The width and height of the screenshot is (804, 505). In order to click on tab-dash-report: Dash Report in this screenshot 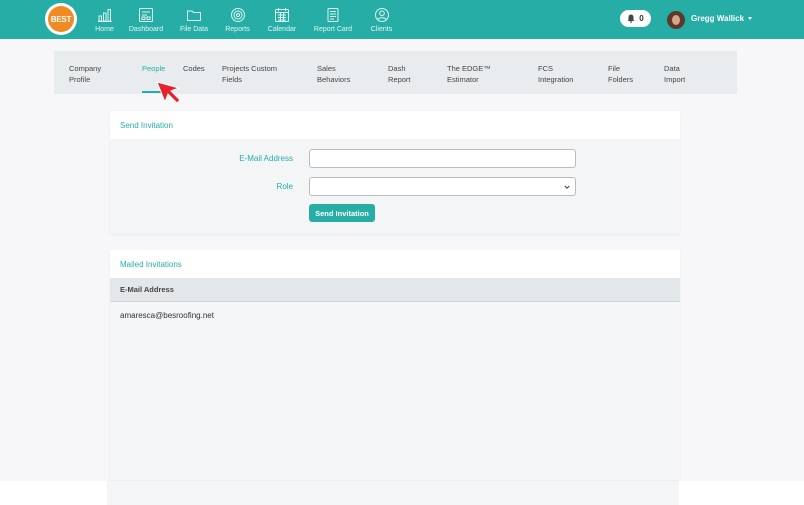, I will do `click(399, 74)`.